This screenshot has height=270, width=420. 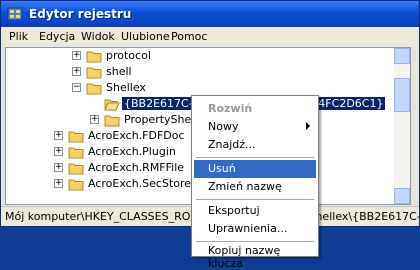 What do you see at coordinates (255, 256) in the screenshot?
I see `menu-item-kopiuj-nazwe-klucza: Kopiuj nazwę klucza` at bounding box center [255, 256].